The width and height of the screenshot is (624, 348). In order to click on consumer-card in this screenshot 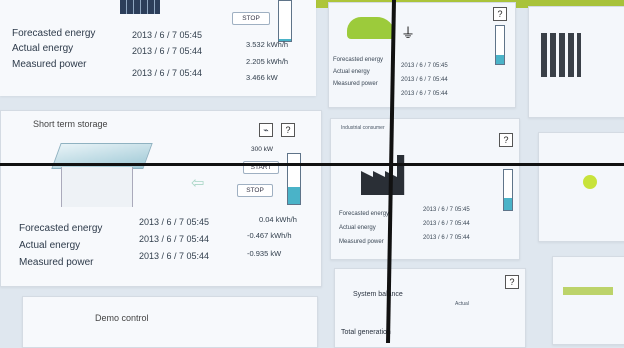, I will do `click(581, 187)`.